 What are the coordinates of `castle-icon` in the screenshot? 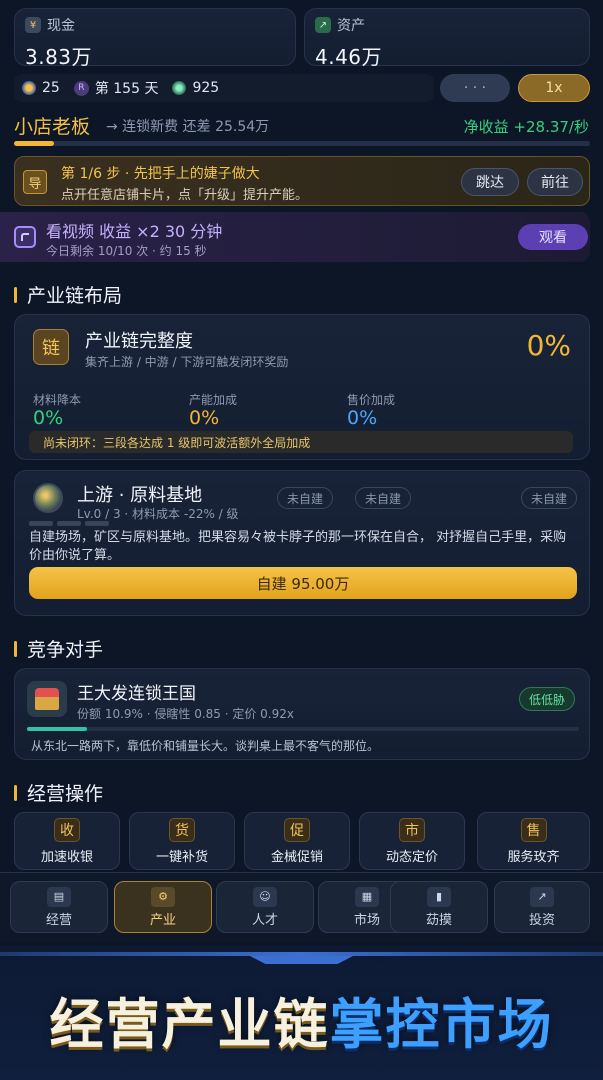 It's located at (47, 699).